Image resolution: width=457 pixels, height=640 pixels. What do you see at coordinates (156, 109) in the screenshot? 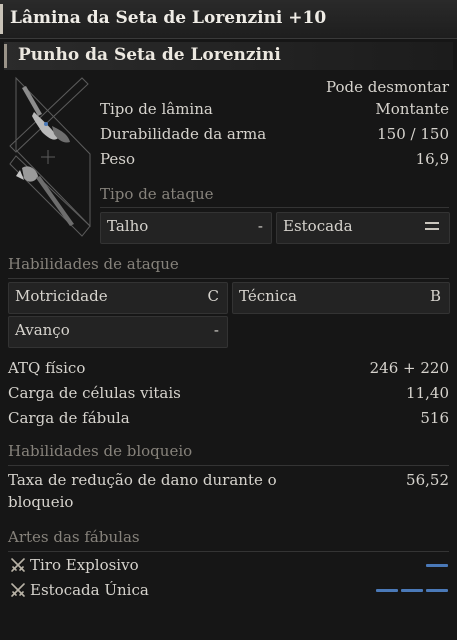
I see `blade-type-label: Tipo de lâmina` at bounding box center [156, 109].